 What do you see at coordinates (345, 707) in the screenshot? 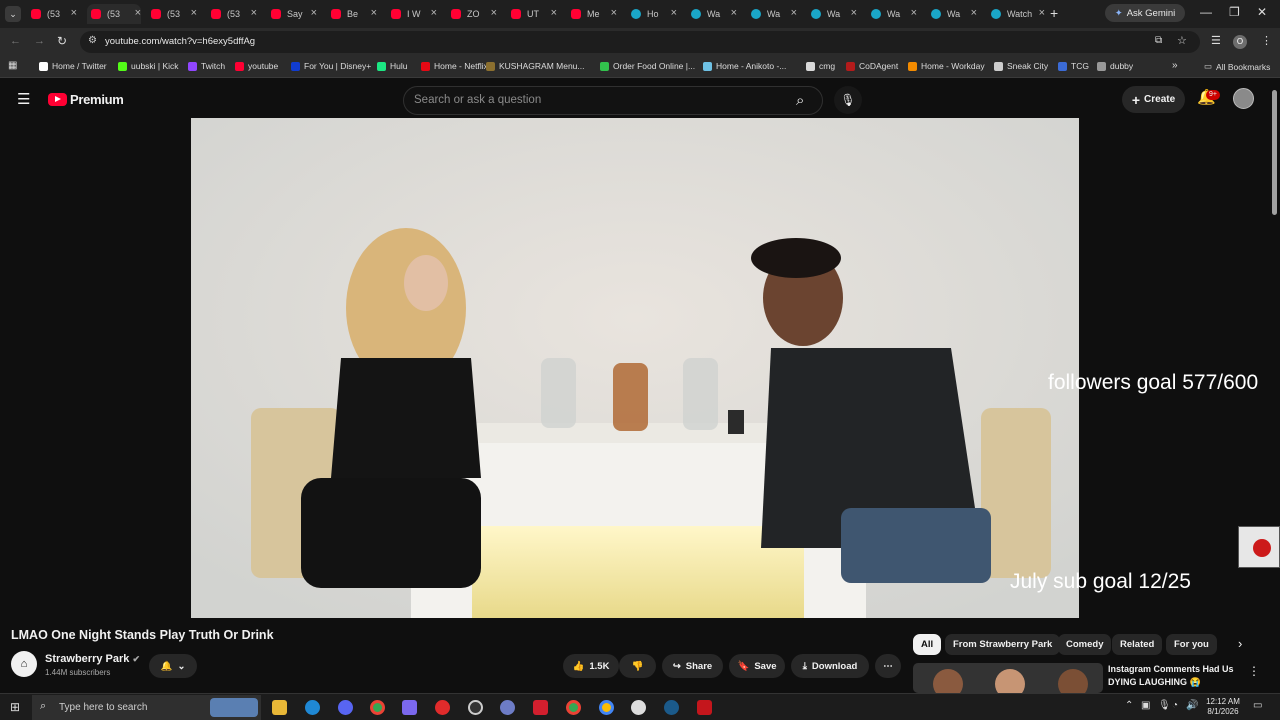
I see `discord-icon` at bounding box center [345, 707].